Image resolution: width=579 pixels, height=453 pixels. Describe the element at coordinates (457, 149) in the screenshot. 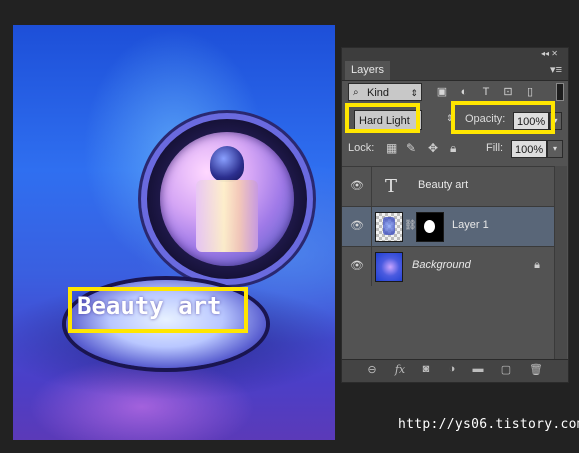

I see `lock-row: Lock: ▦ ✎ ✥ 🔒︎ Fill: 100% ▾` at that location.